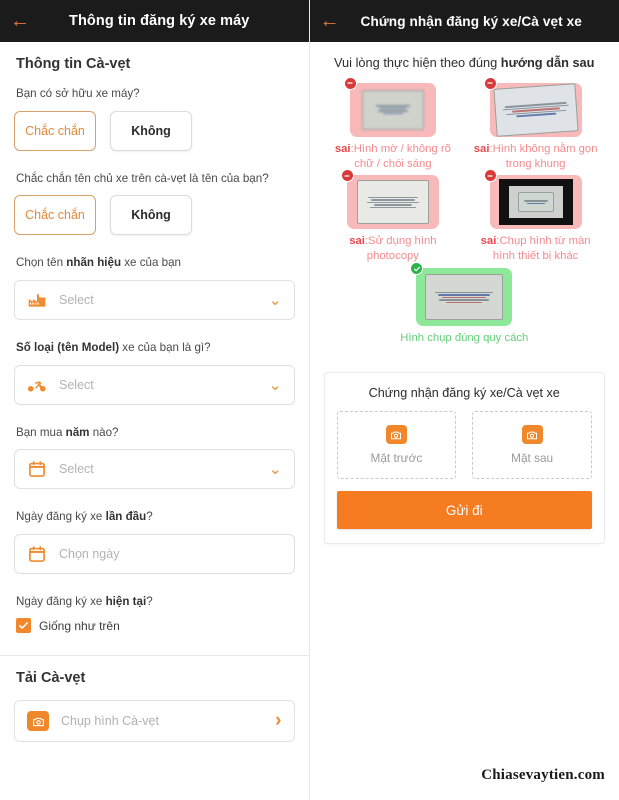 Image resolution: width=619 pixels, height=800 pixels. I want to click on field-first-reg-value: Chọn ngày, so click(89, 553).